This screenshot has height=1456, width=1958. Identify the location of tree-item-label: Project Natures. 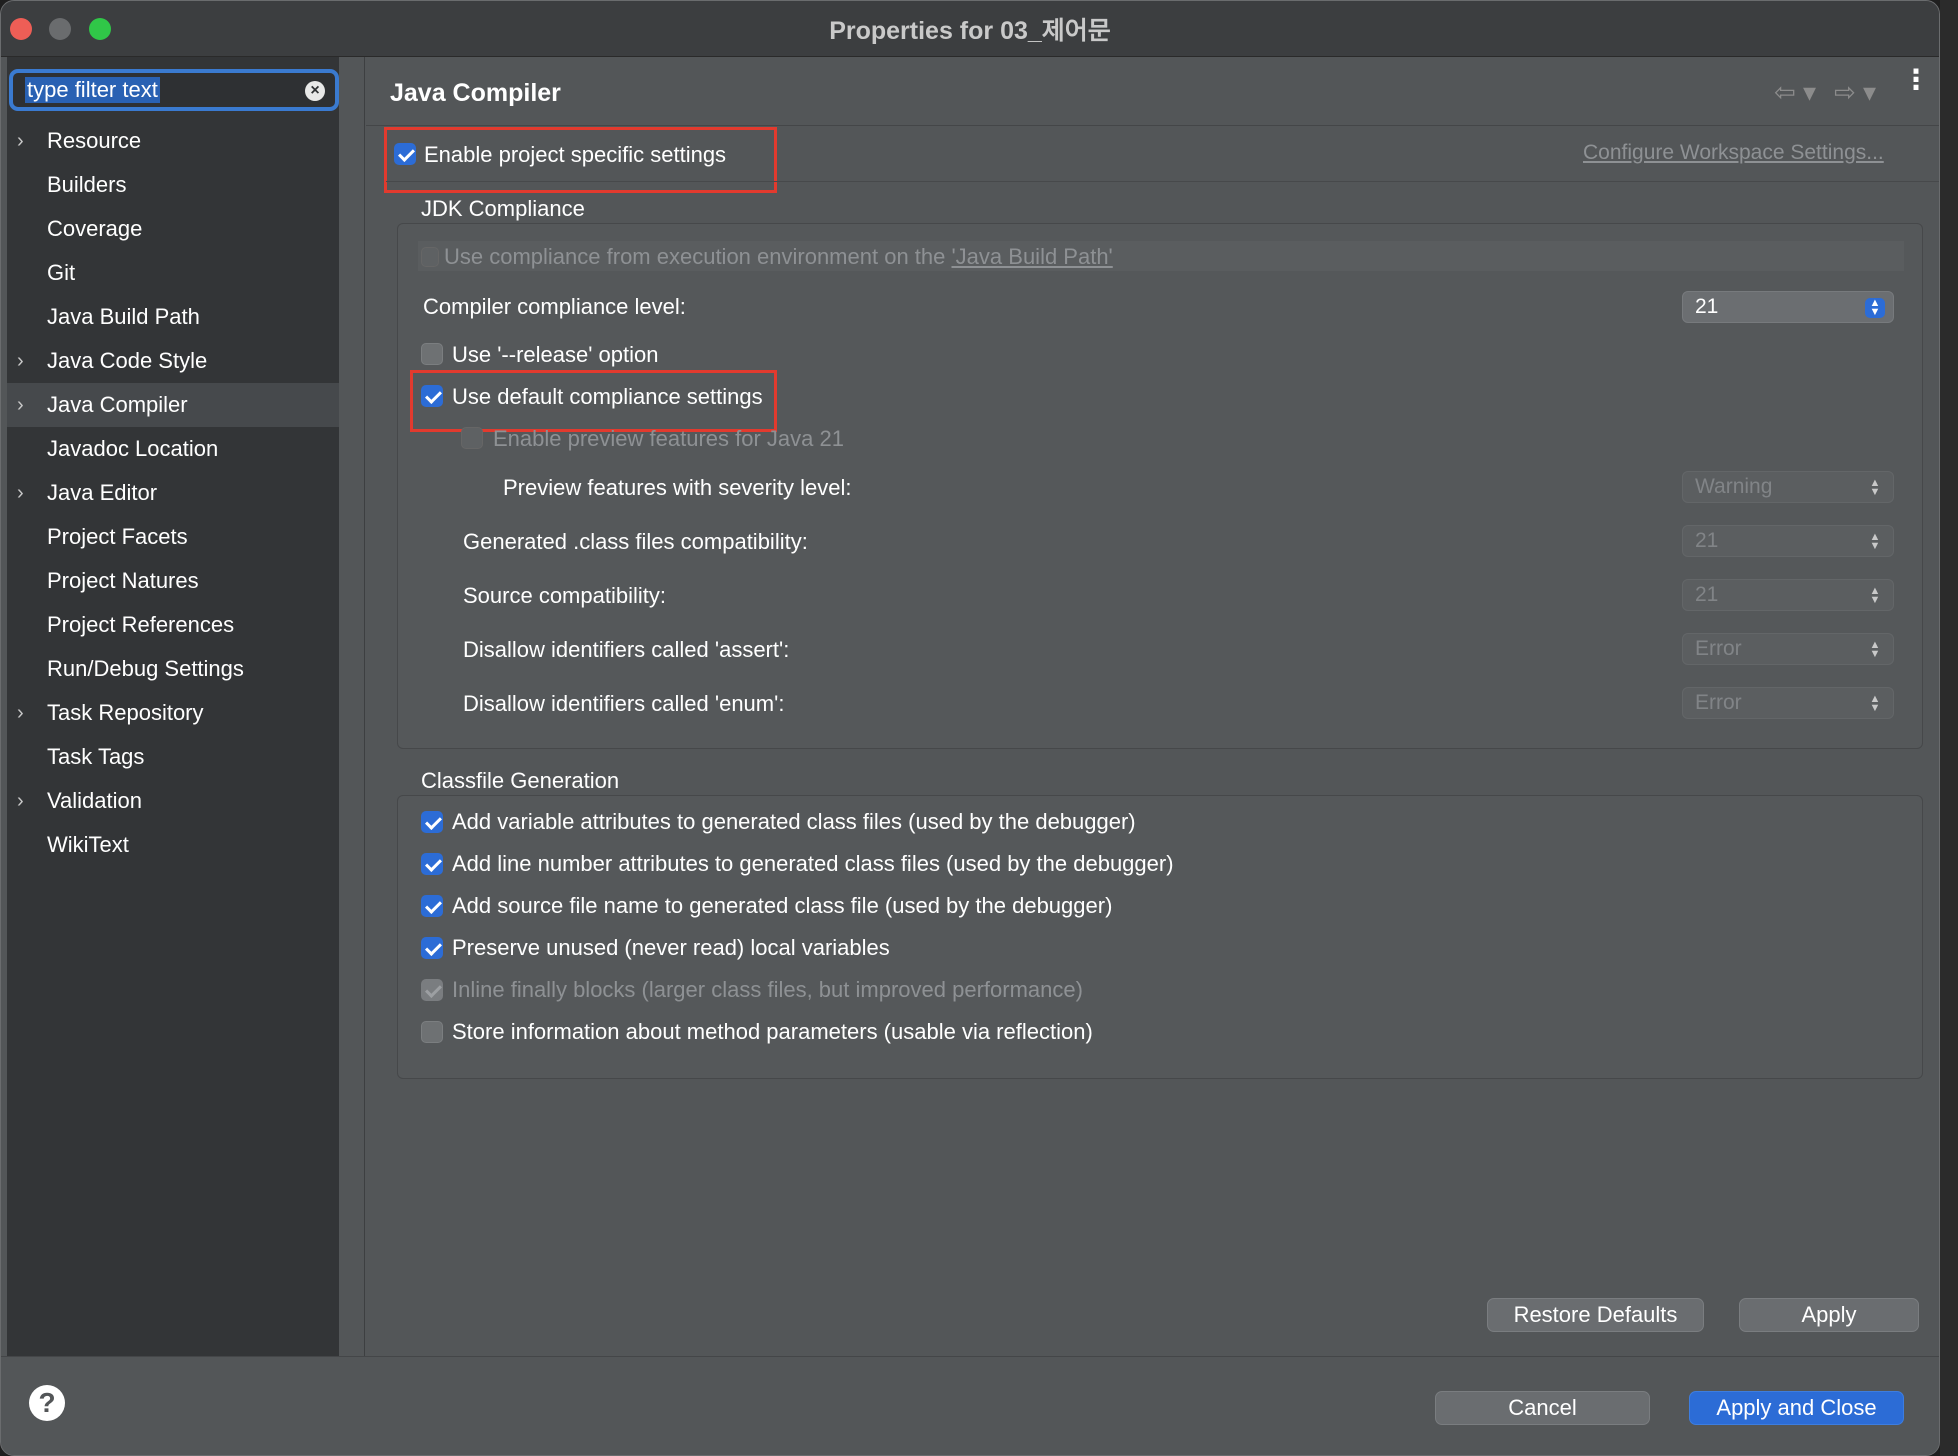
(123, 580).